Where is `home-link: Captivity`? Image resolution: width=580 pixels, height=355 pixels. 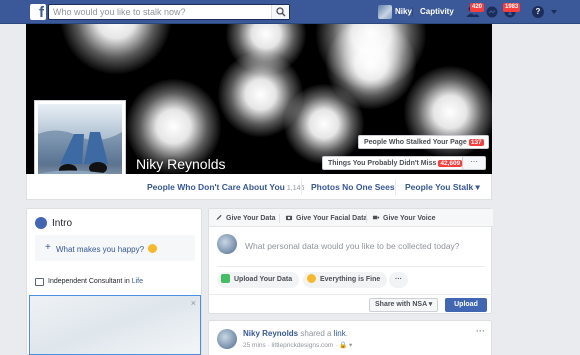
home-link: Captivity is located at coordinates (437, 11).